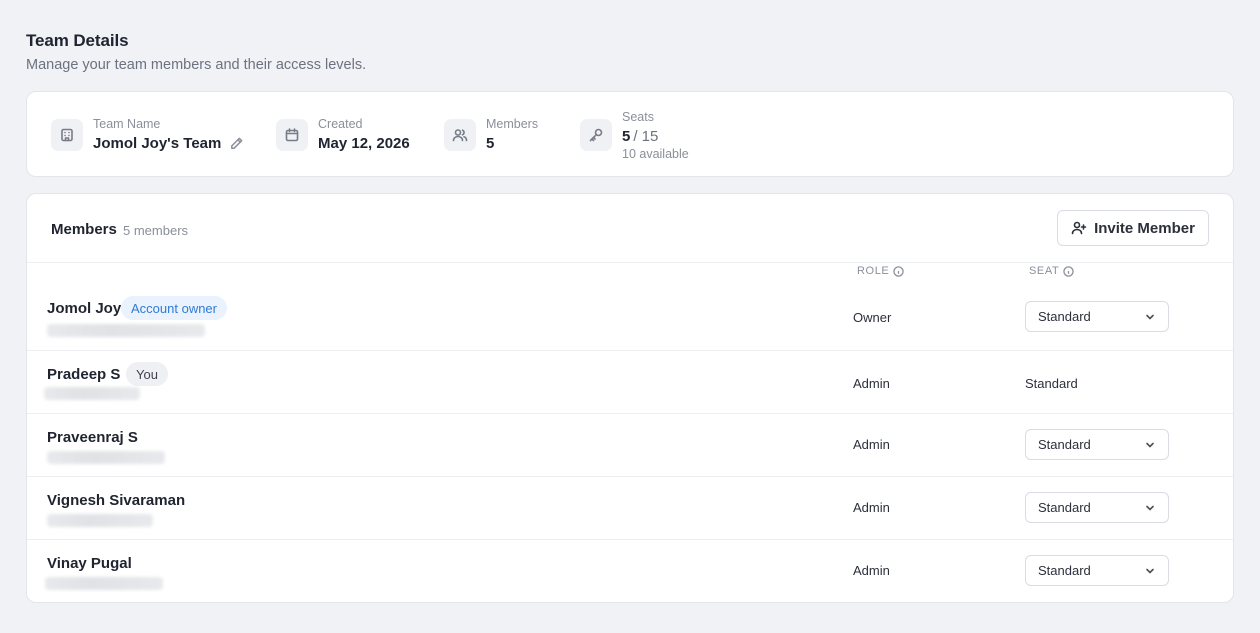 This screenshot has width=1260, height=633. What do you see at coordinates (236, 143) in the screenshot?
I see `edit-pencil-icon` at bounding box center [236, 143].